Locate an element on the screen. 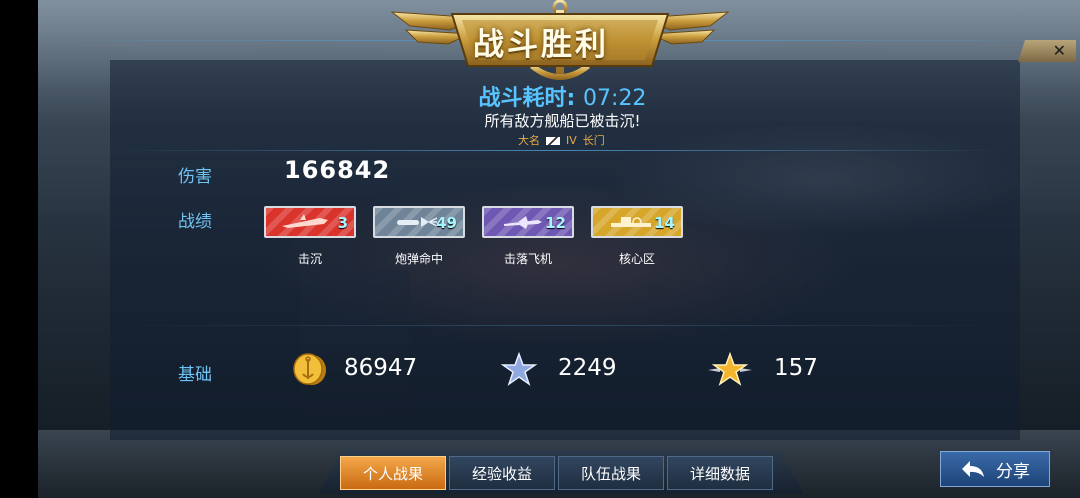 The image size is (1080, 498). coins-value: 86947 is located at coordinates (381, 368).